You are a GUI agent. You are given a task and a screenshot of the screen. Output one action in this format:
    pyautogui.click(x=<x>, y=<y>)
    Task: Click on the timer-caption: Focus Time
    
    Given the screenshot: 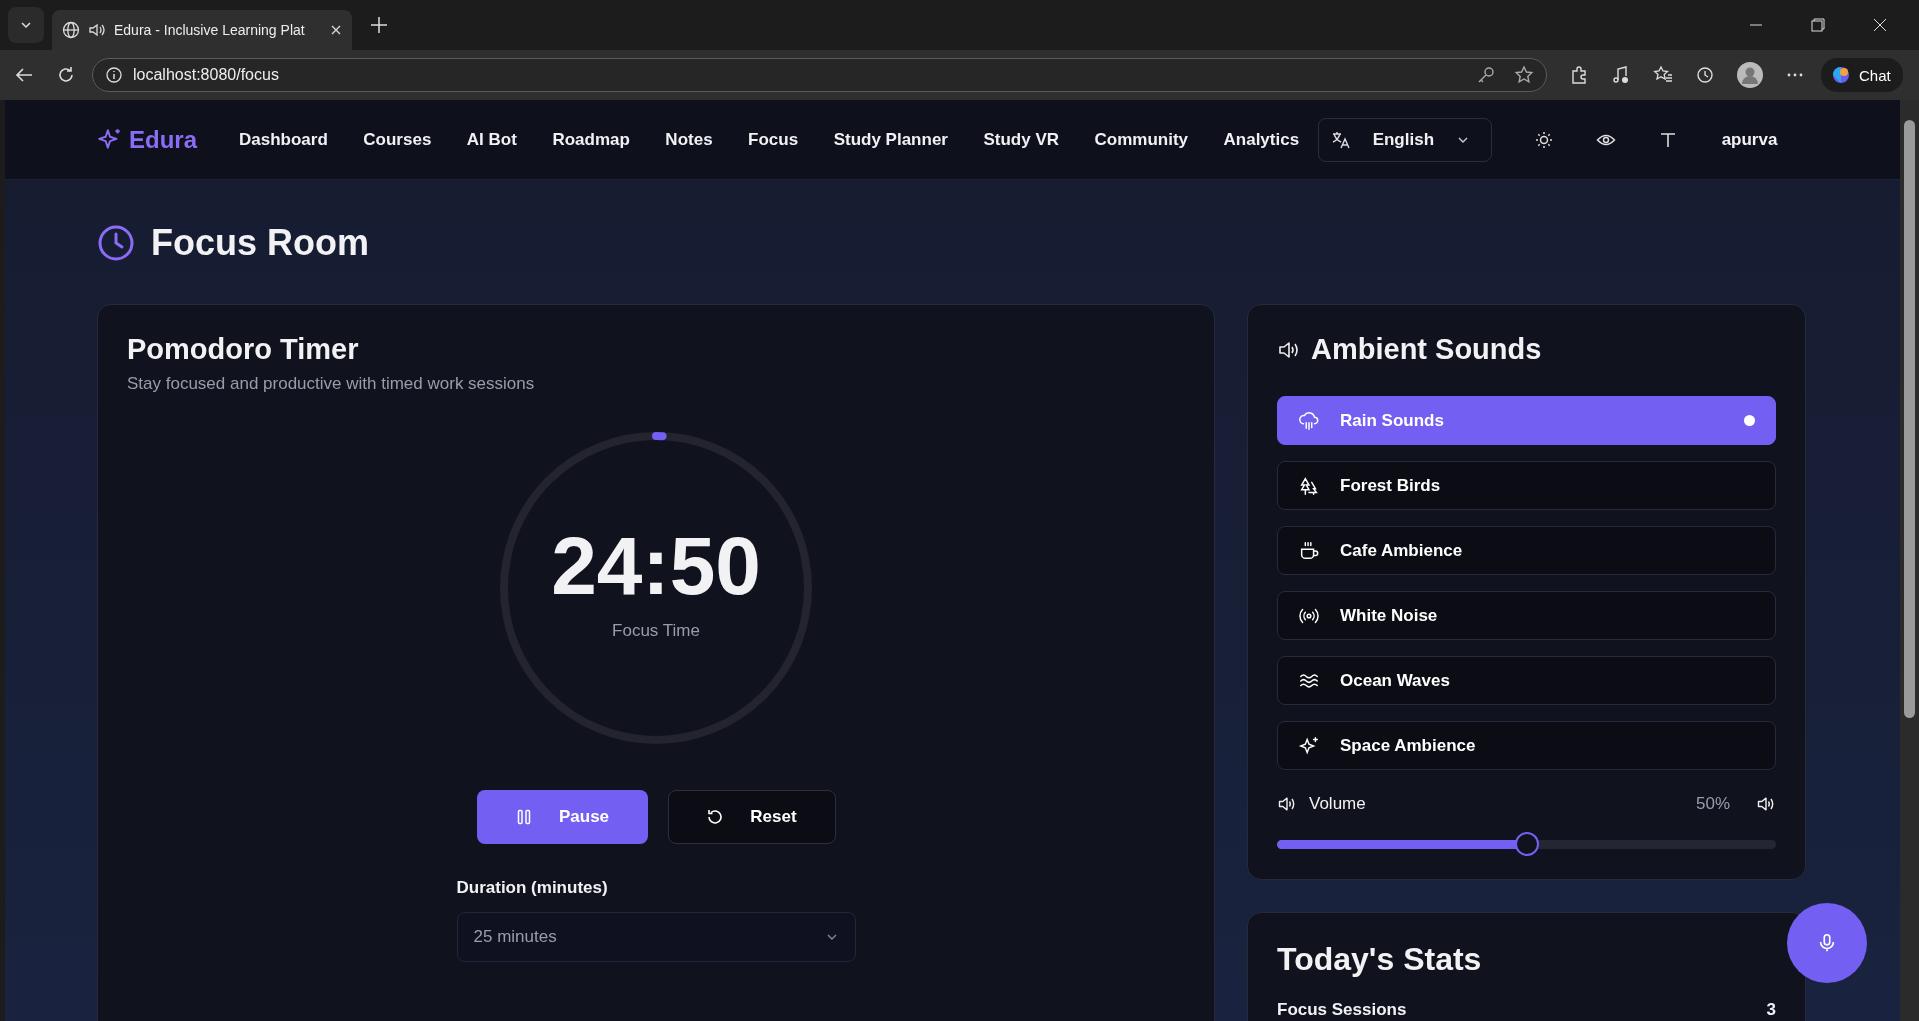 What is the action you would take?
    pyautogui.click(x=656, y=631)
    